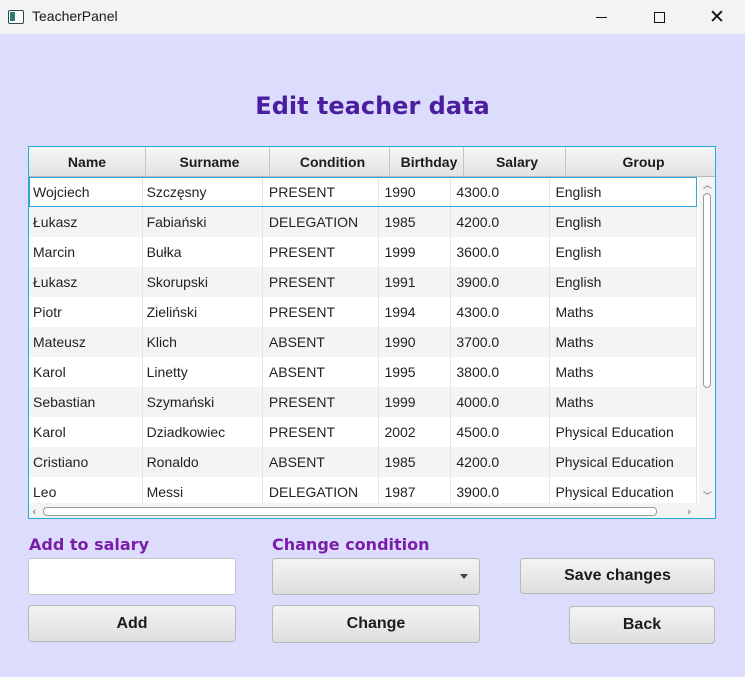 The width and height of the screenshot is (745, 677). I want to click on add-button: Add, so click(132, 623).